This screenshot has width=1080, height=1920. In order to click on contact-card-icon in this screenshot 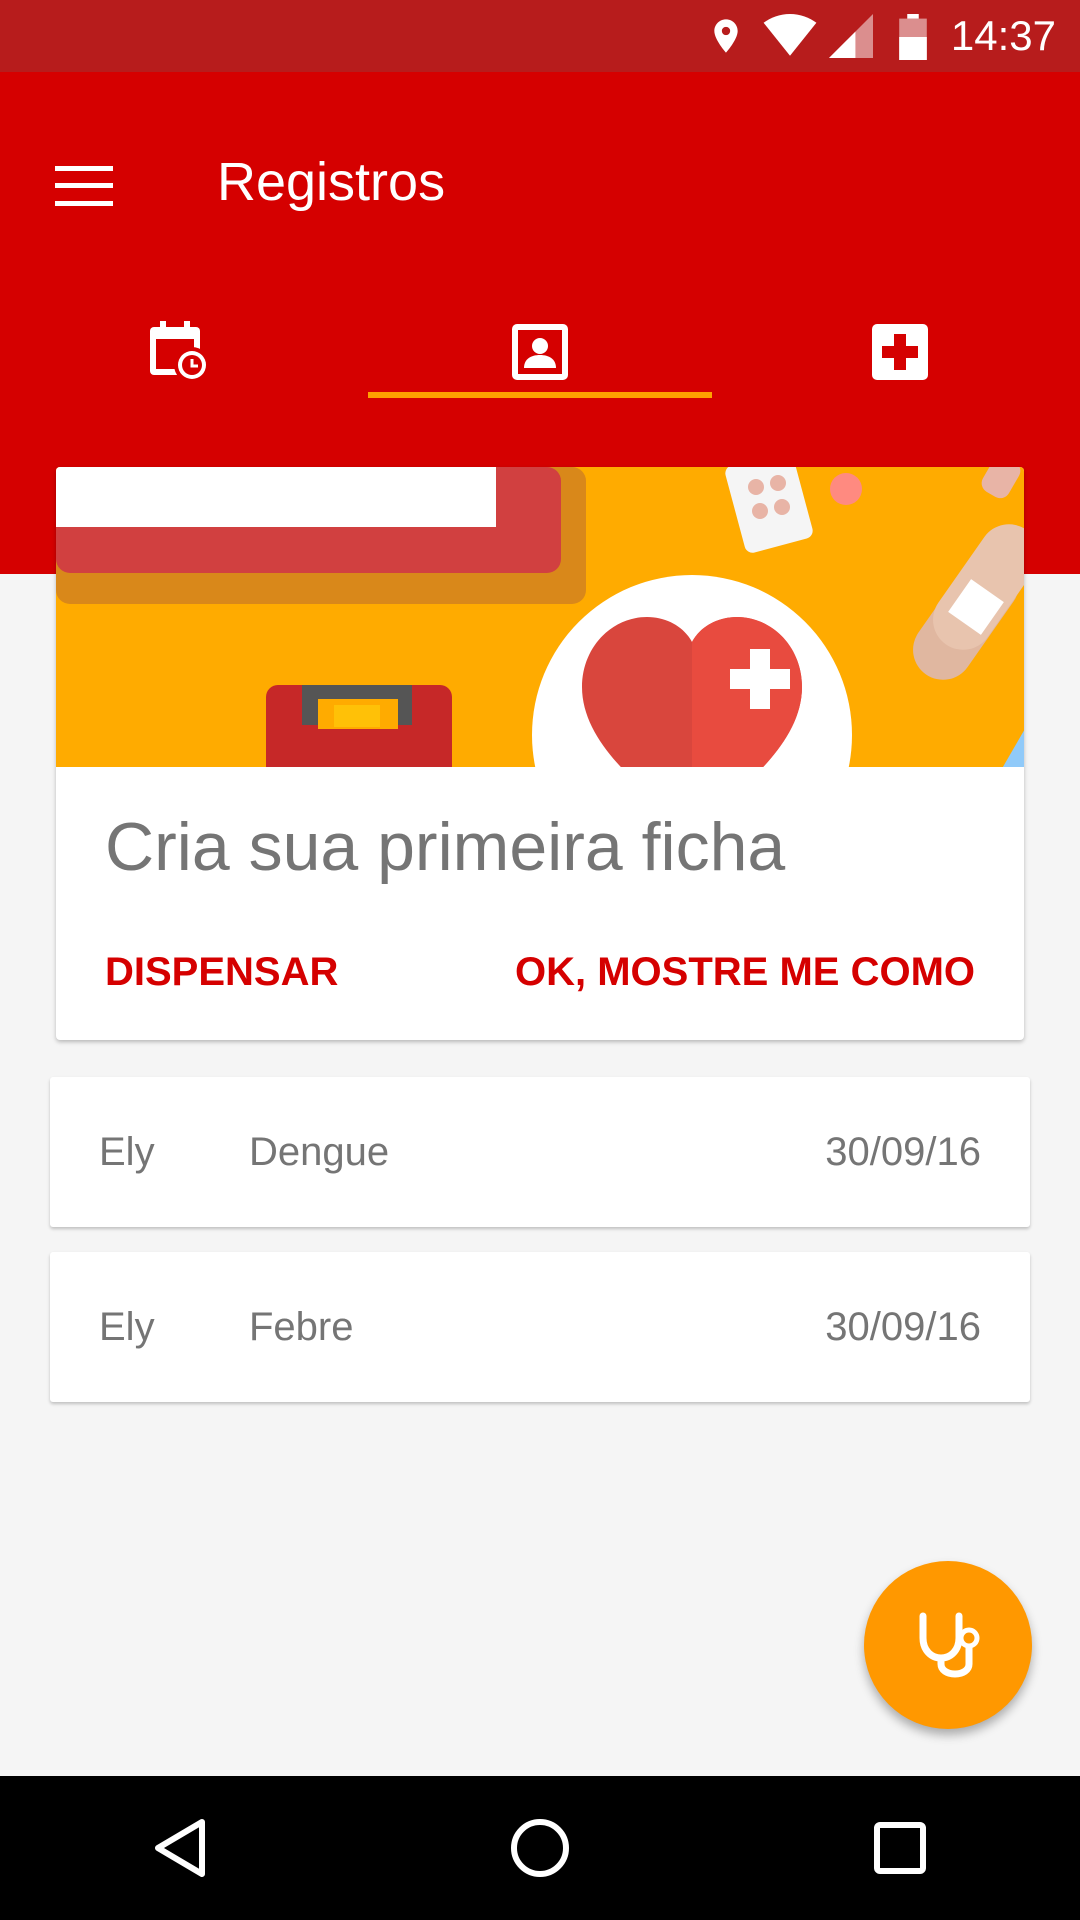, I will do `click(540, 352)`.